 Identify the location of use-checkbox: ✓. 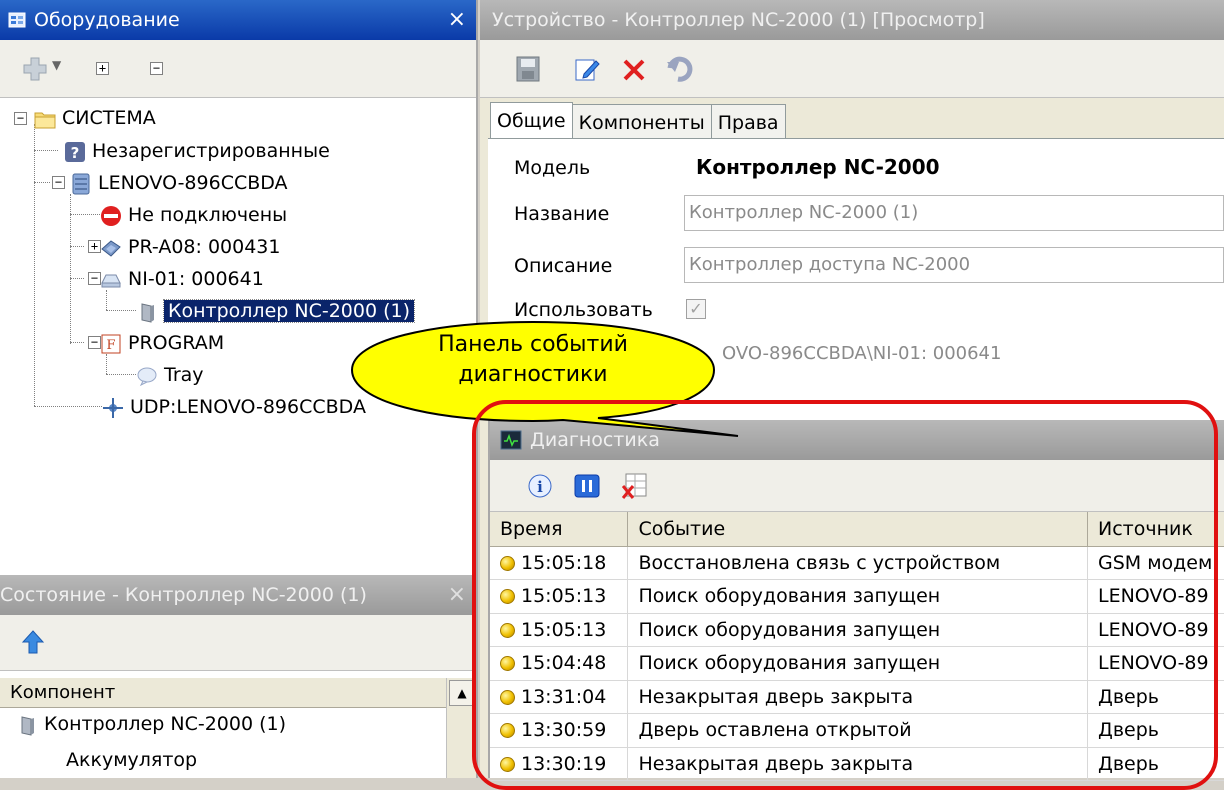
(696, 309).